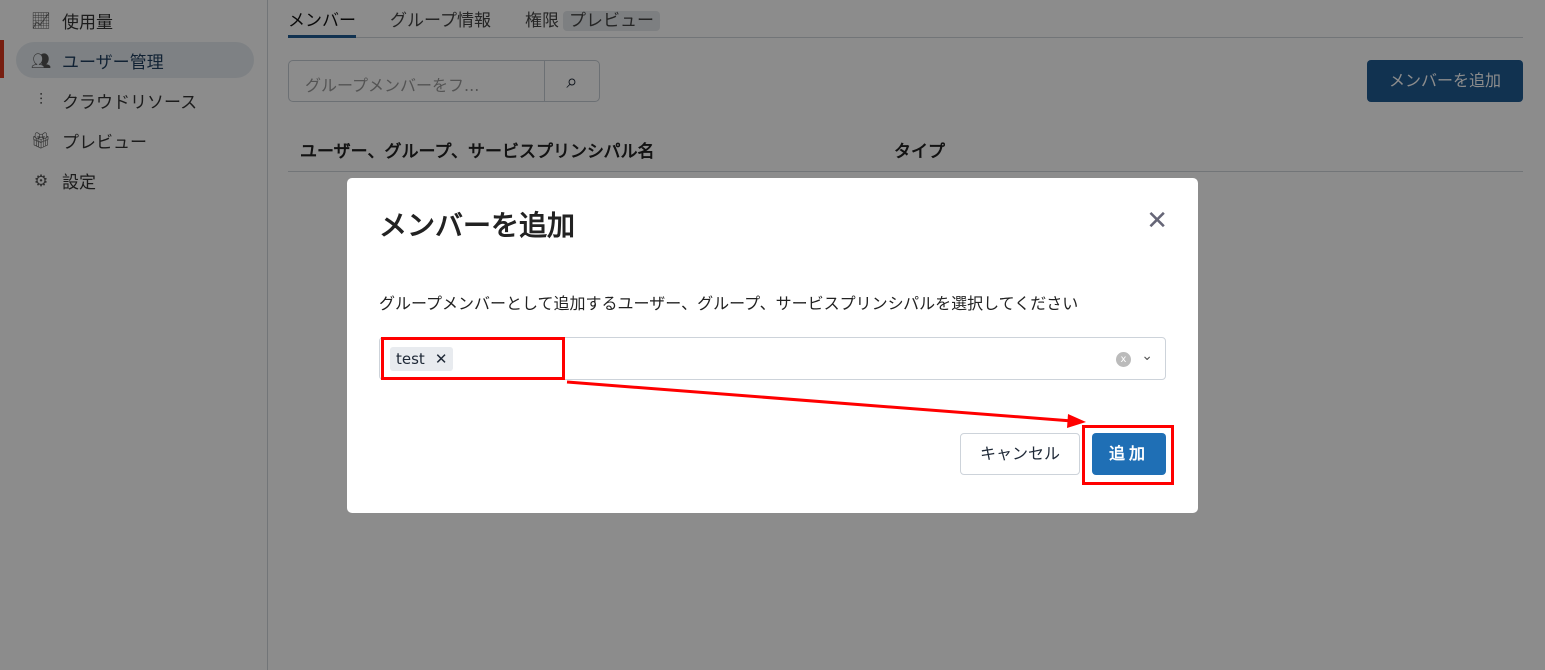  Describe the element at coordinates (441, 359) in the screenshot. I see `remove-chip-icon: ✕` at that location.